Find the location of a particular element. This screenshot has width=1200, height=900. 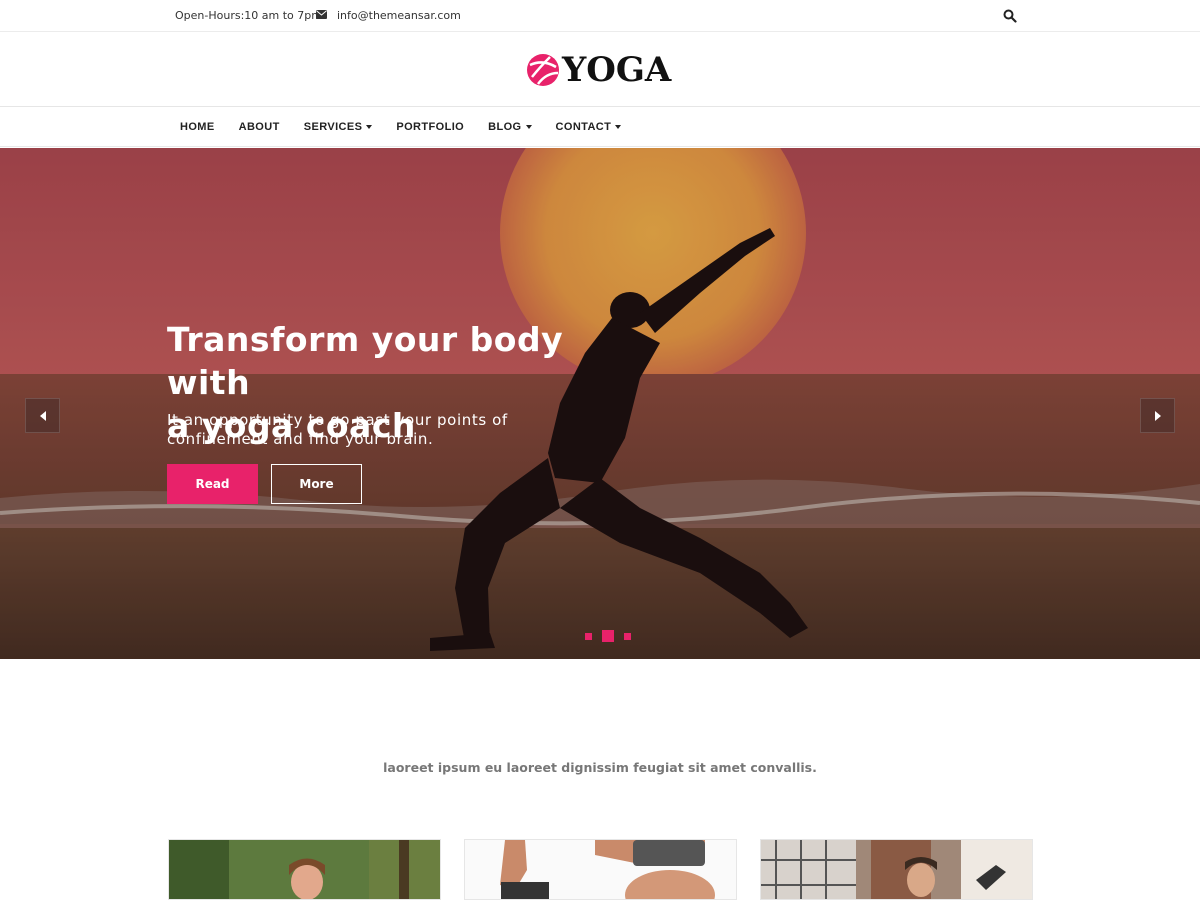

slider-pagination is located at coordinates (608, 636).